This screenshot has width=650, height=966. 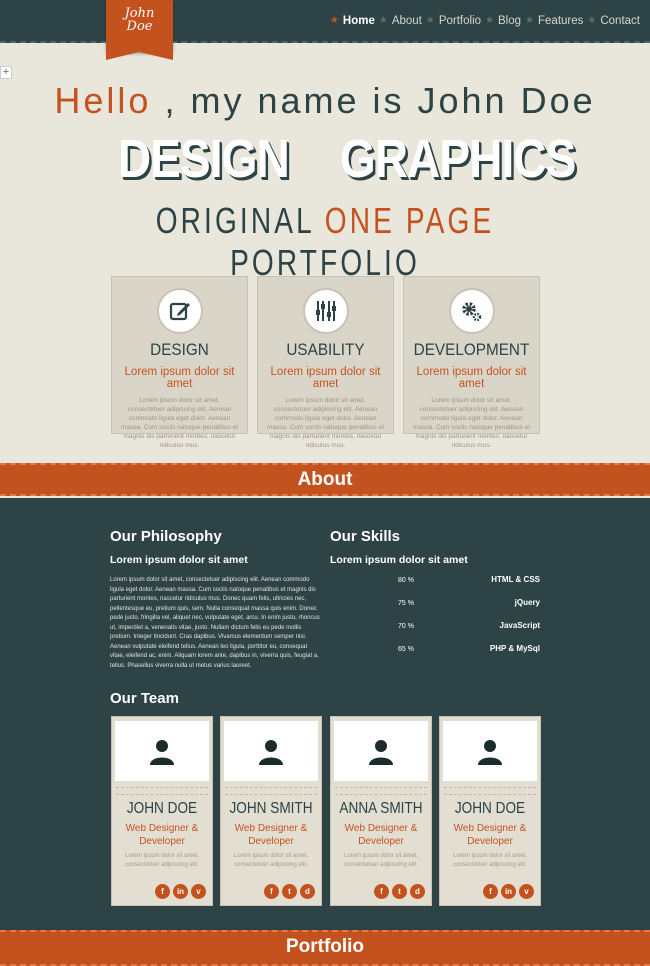 I want to click on tagline-part-2: ONE PAGE, so click(x=409, y=220).